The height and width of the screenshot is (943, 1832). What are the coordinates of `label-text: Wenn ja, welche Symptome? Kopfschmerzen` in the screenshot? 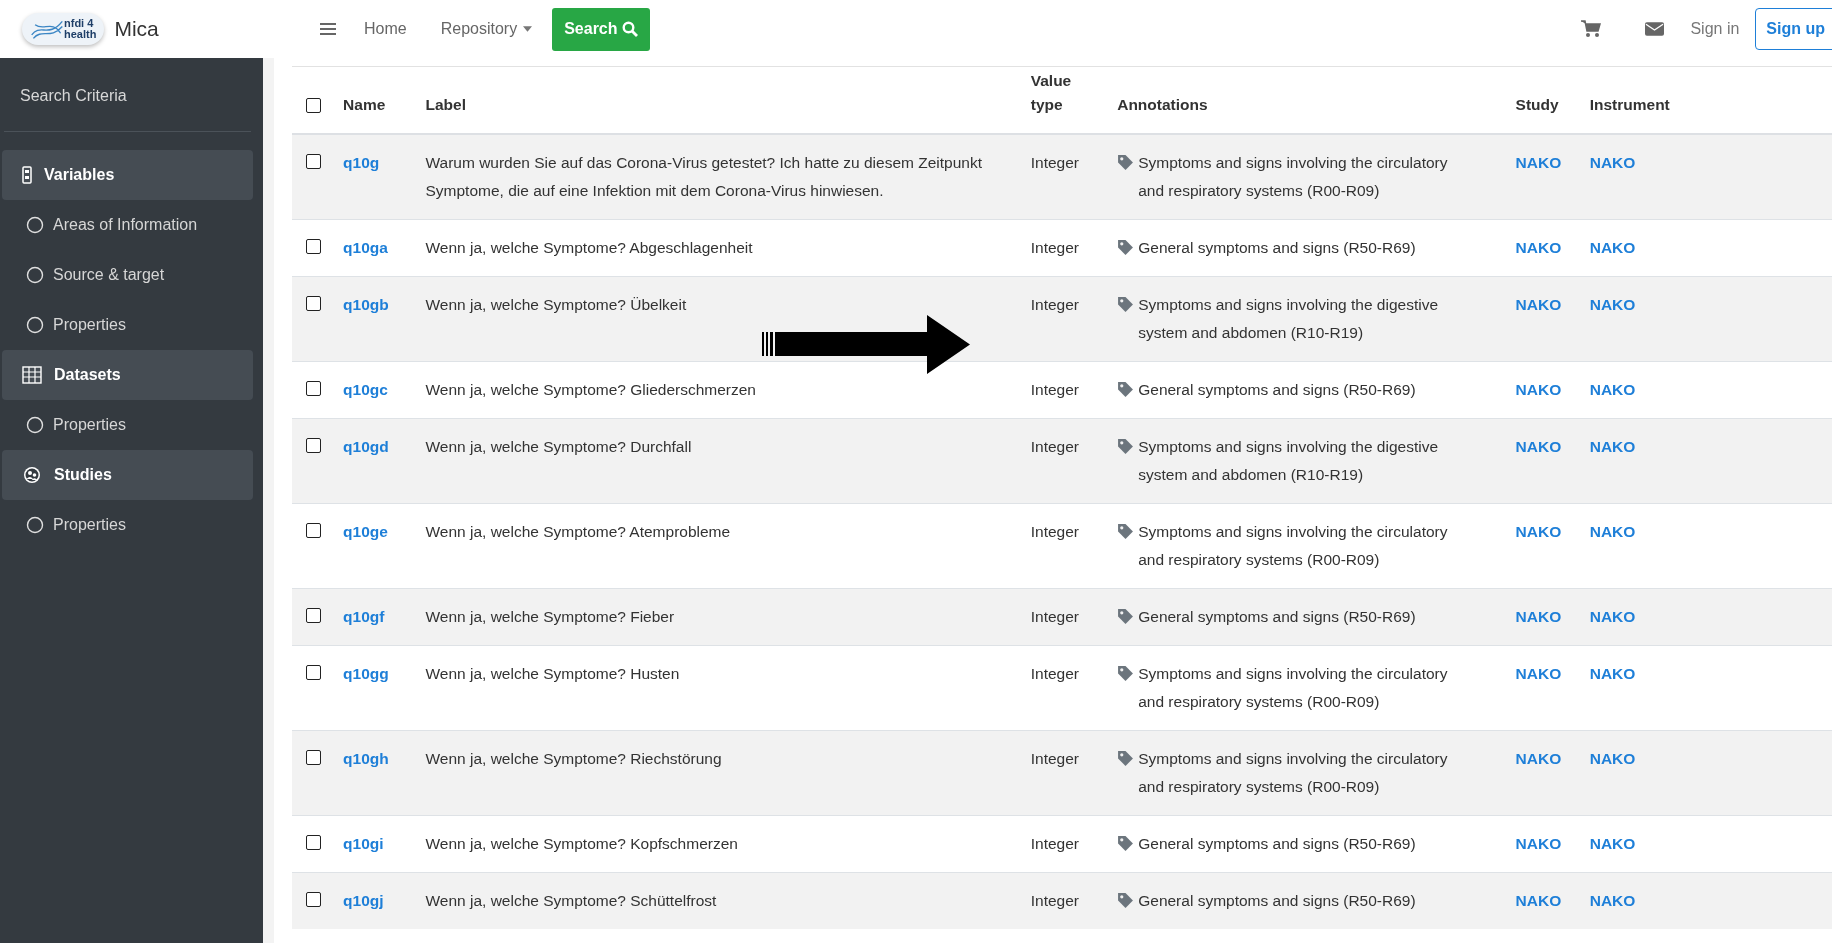 It's located at (581, 843).